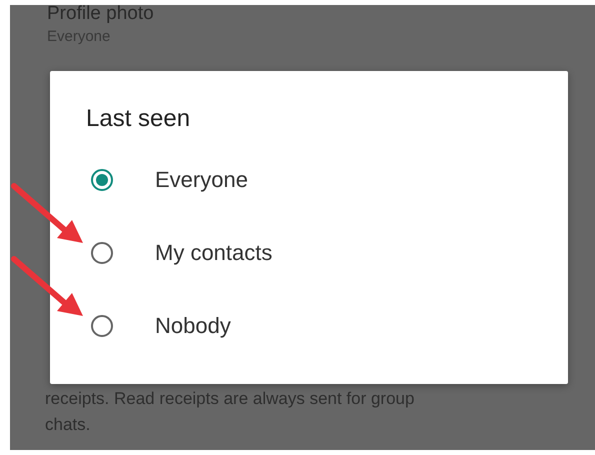 Image resolution: width=595 pixels, height=455 pixels. Describe the element at coordinates (201, 179) in the screenshot. I see `option-label: Everyone` at that location.